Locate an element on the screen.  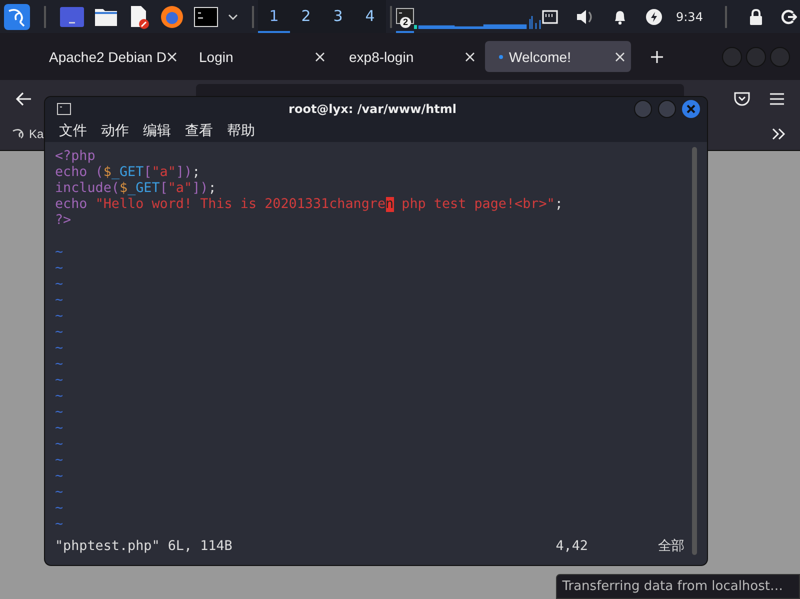
new-tab-icon is located at coordinates (657, 56).